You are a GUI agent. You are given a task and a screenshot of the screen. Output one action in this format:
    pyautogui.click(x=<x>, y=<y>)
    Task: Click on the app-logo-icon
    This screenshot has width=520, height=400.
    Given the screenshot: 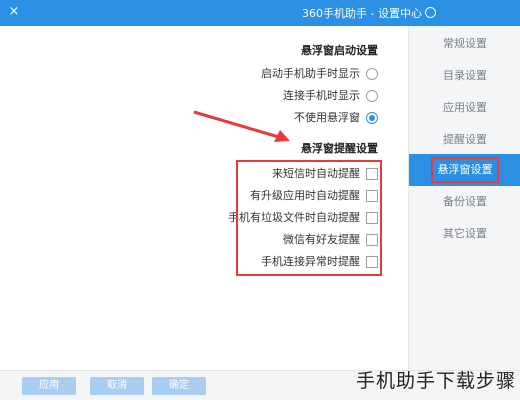 What is the action you would take?
    pyautogui.click(x=430, y=12)
    